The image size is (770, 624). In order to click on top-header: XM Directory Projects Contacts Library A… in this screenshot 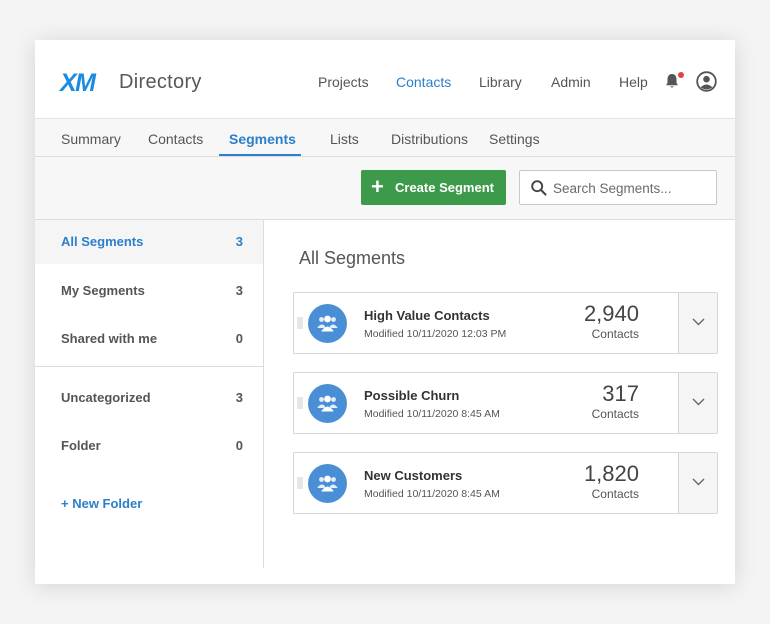, I will do `click(385, 79)`.